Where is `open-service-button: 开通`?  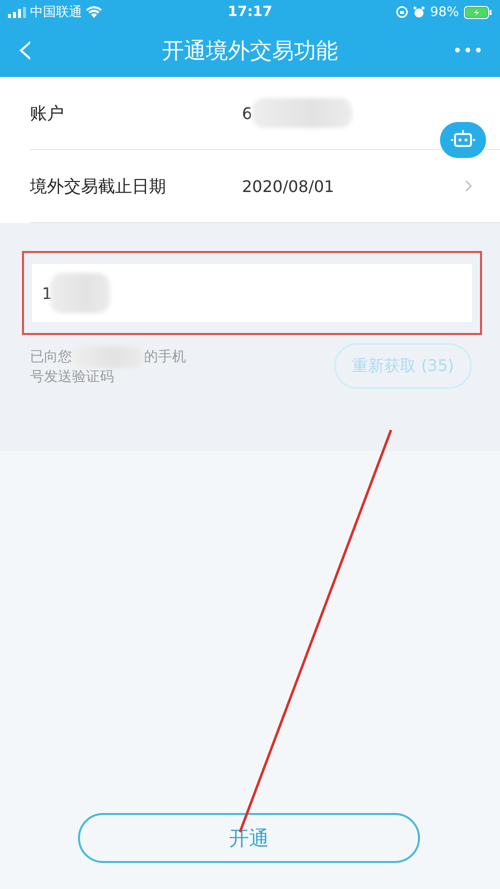
open-service-button: 开通 is located at coordinates (249, 838).